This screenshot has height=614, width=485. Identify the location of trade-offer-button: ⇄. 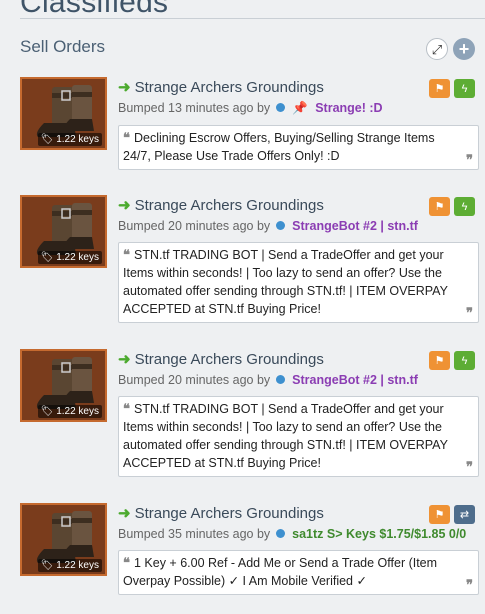
(464, 514).